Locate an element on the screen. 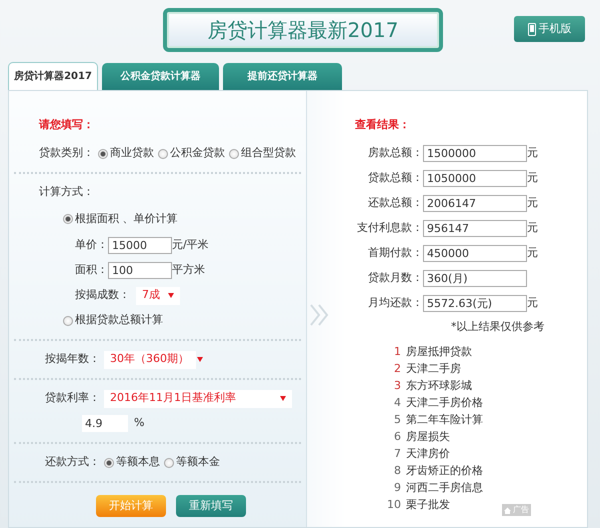 The width and height of the screenshot is (600, 528). phone-icon is located at coordinates (532, 29).